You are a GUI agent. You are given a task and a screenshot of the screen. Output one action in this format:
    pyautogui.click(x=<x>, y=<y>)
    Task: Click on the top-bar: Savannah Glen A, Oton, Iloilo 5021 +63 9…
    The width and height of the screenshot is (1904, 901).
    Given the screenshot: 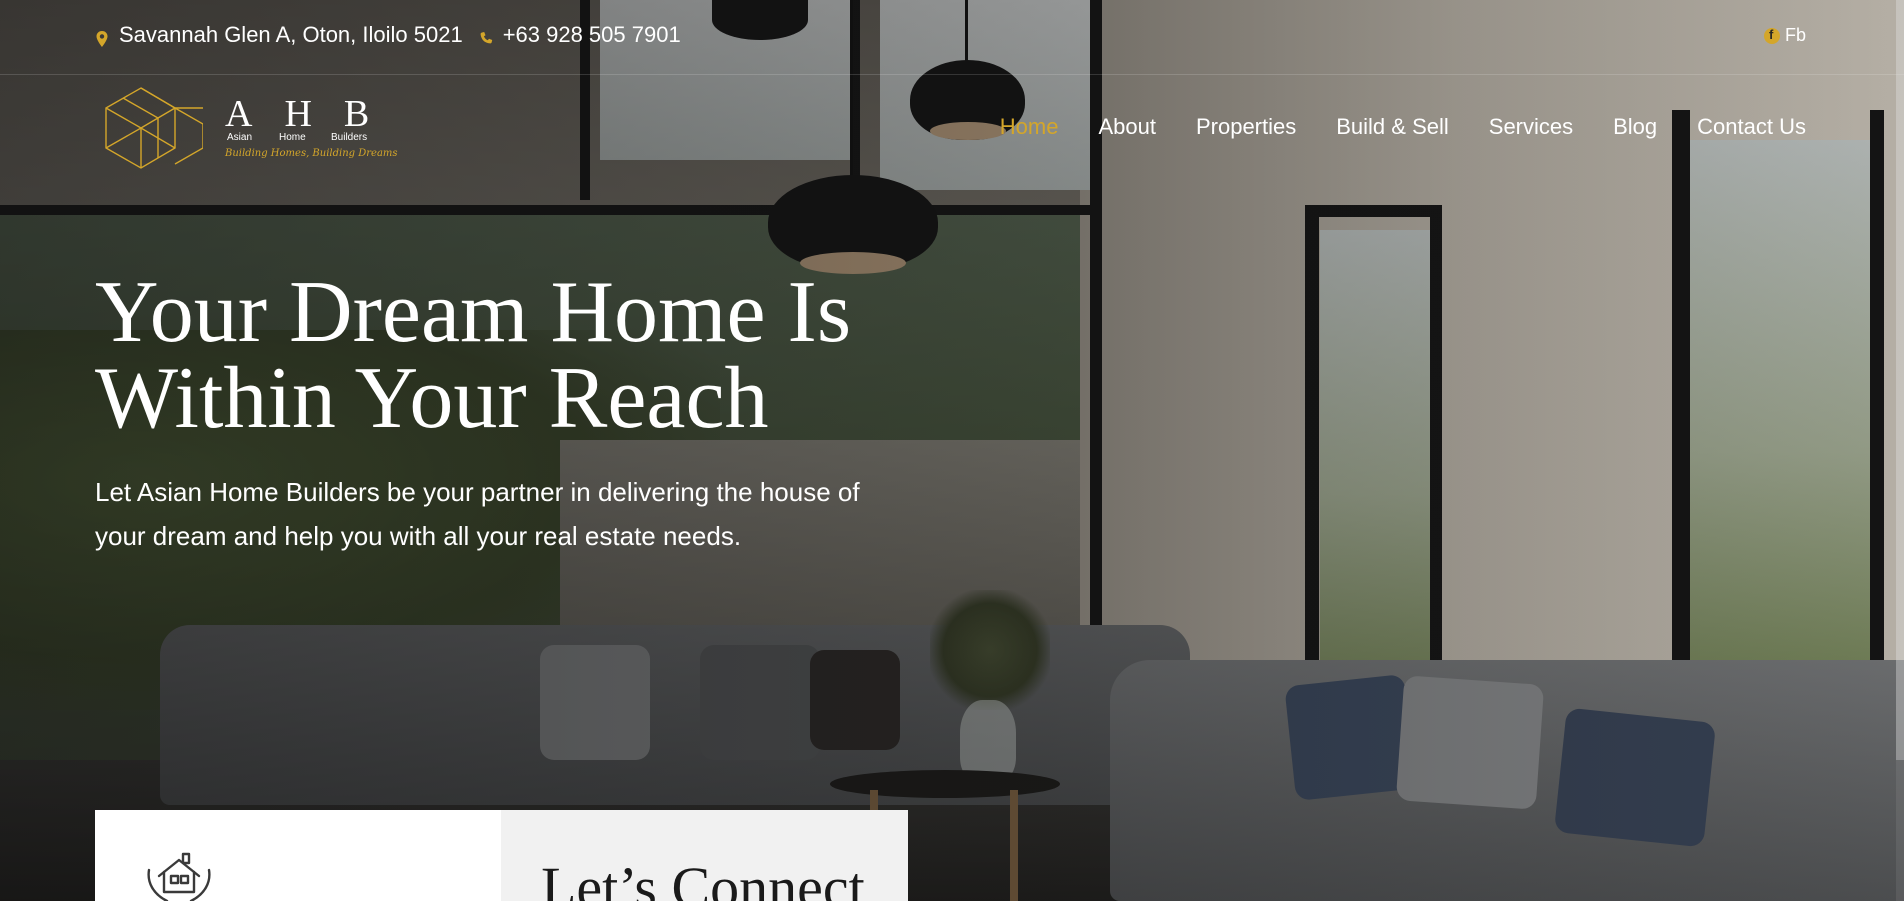 What is the action you would take?
    pyautogui.click(x=952, y=37)
    